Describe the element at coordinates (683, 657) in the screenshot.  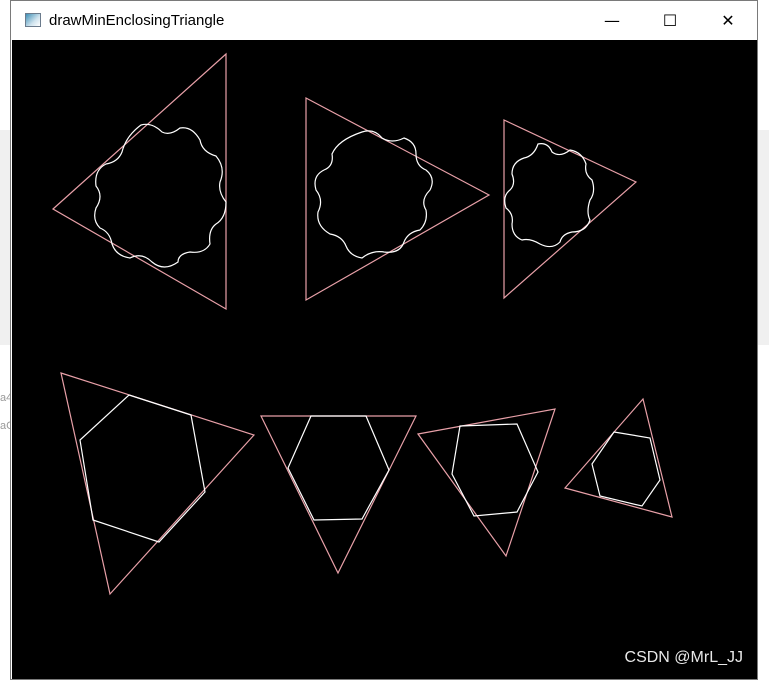
I see `csdn-watermark: CSDN @MrL_JJ` at that location.